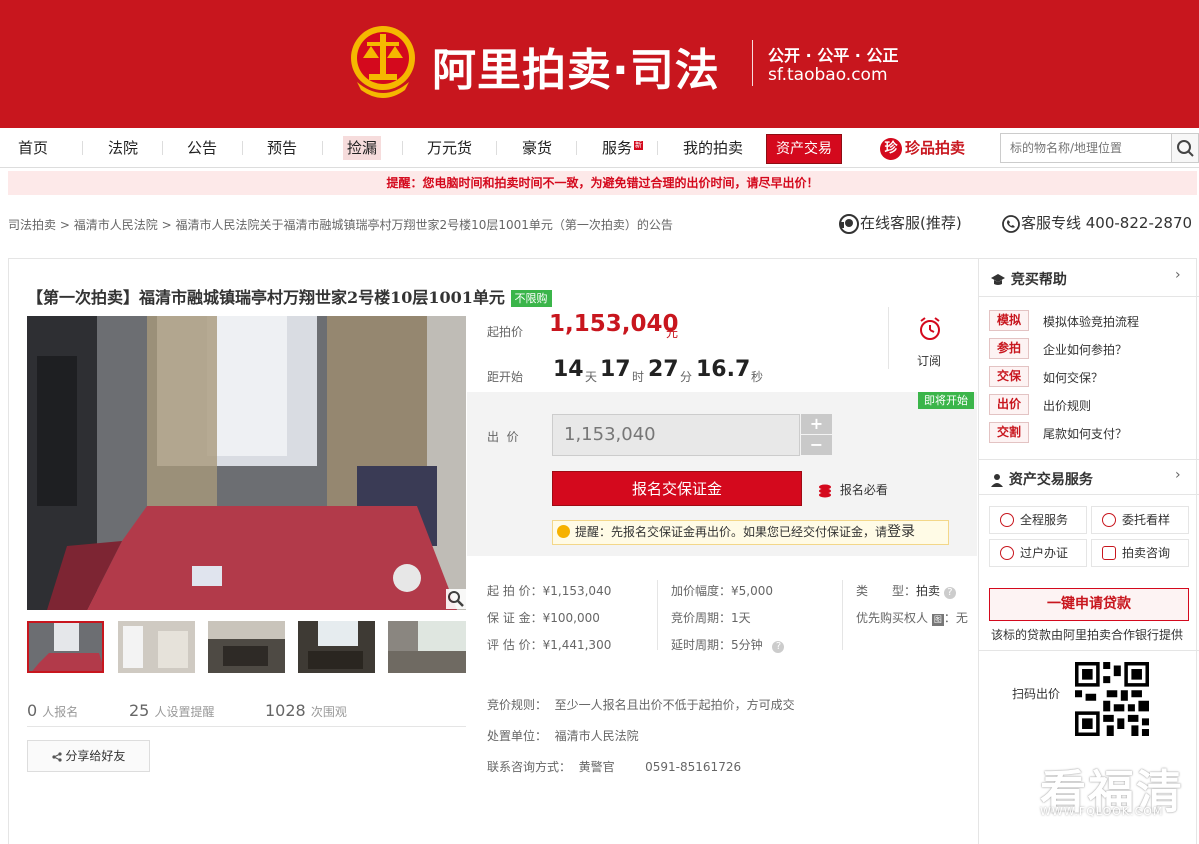 This screenshot has height=844, width=1199. Describe the element at coordinates (1038, 553) in the screenshot. I see `transfer-certificate-button: 过户办证` at that location.